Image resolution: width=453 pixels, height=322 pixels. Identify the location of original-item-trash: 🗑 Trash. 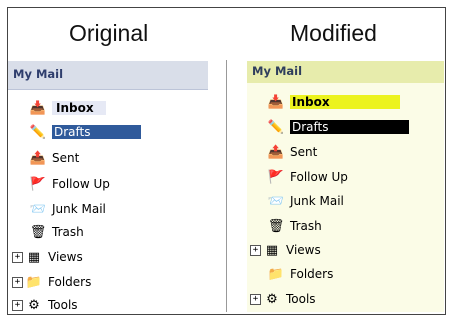
(57, 232).